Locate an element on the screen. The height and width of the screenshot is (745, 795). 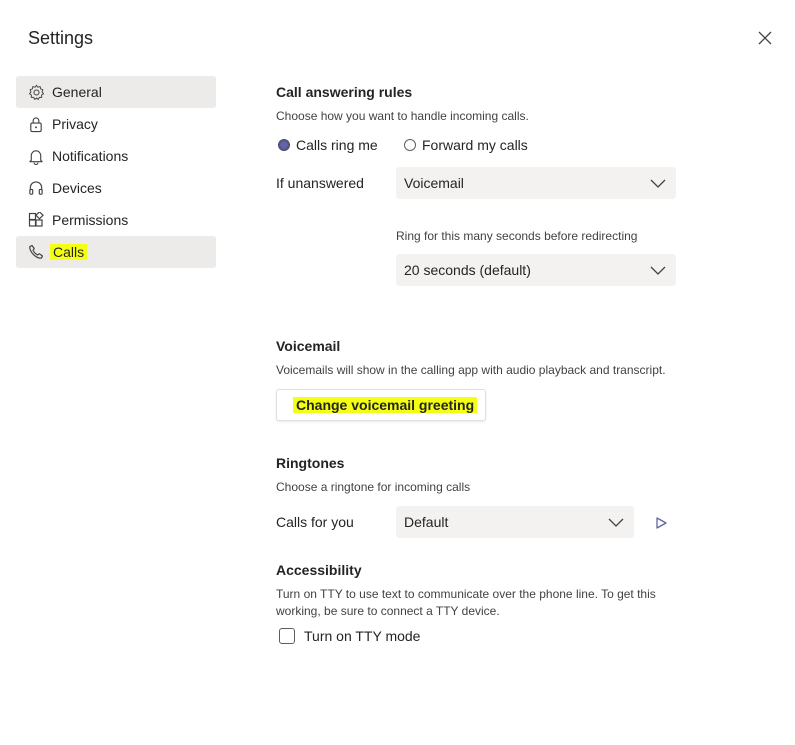
sidebar-item-label: Permissions is located at coordinates (90, 220).